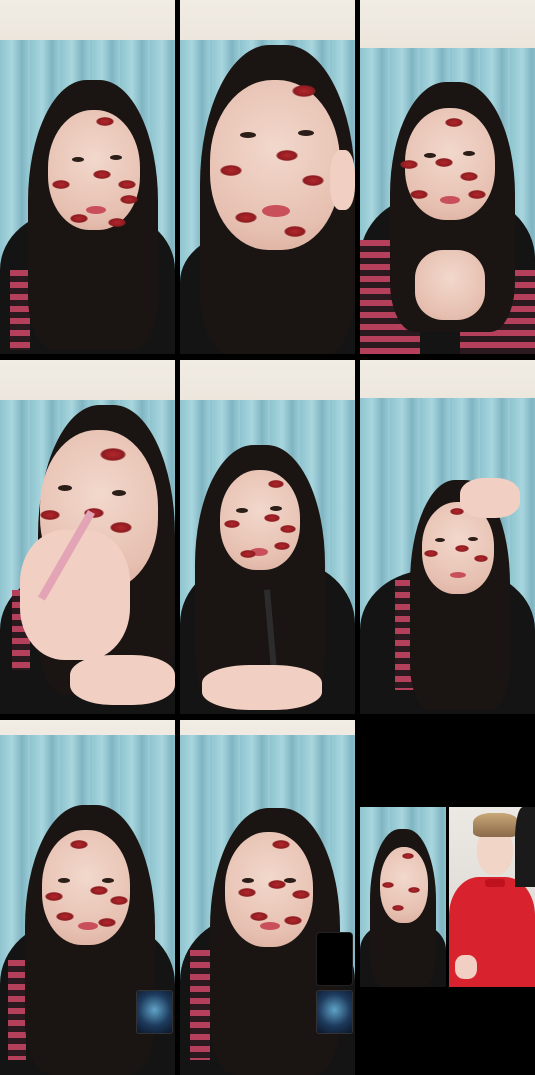 The image size is (535, 1075). Describe the element at coordinates (495, 883) in the screenshot. I see `bow-tie` at that location.